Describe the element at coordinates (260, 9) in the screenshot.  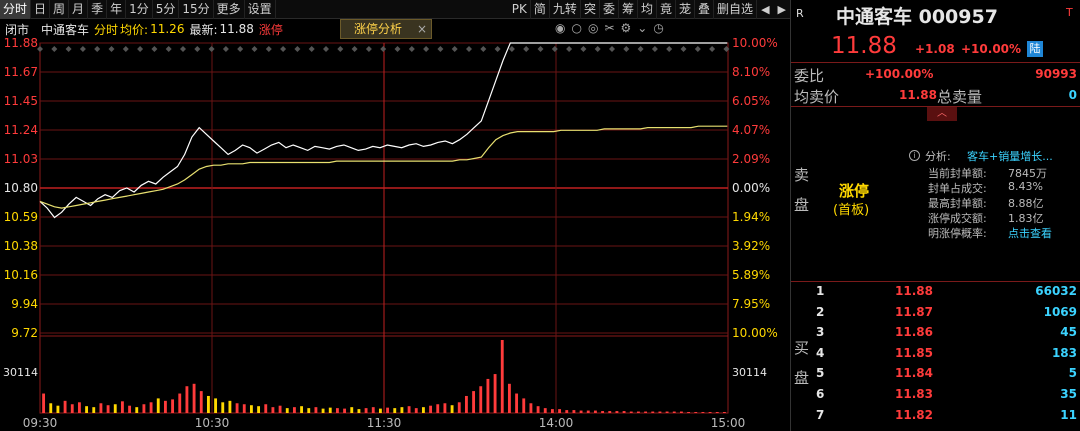
I see `period-tab: 设置` at that location.